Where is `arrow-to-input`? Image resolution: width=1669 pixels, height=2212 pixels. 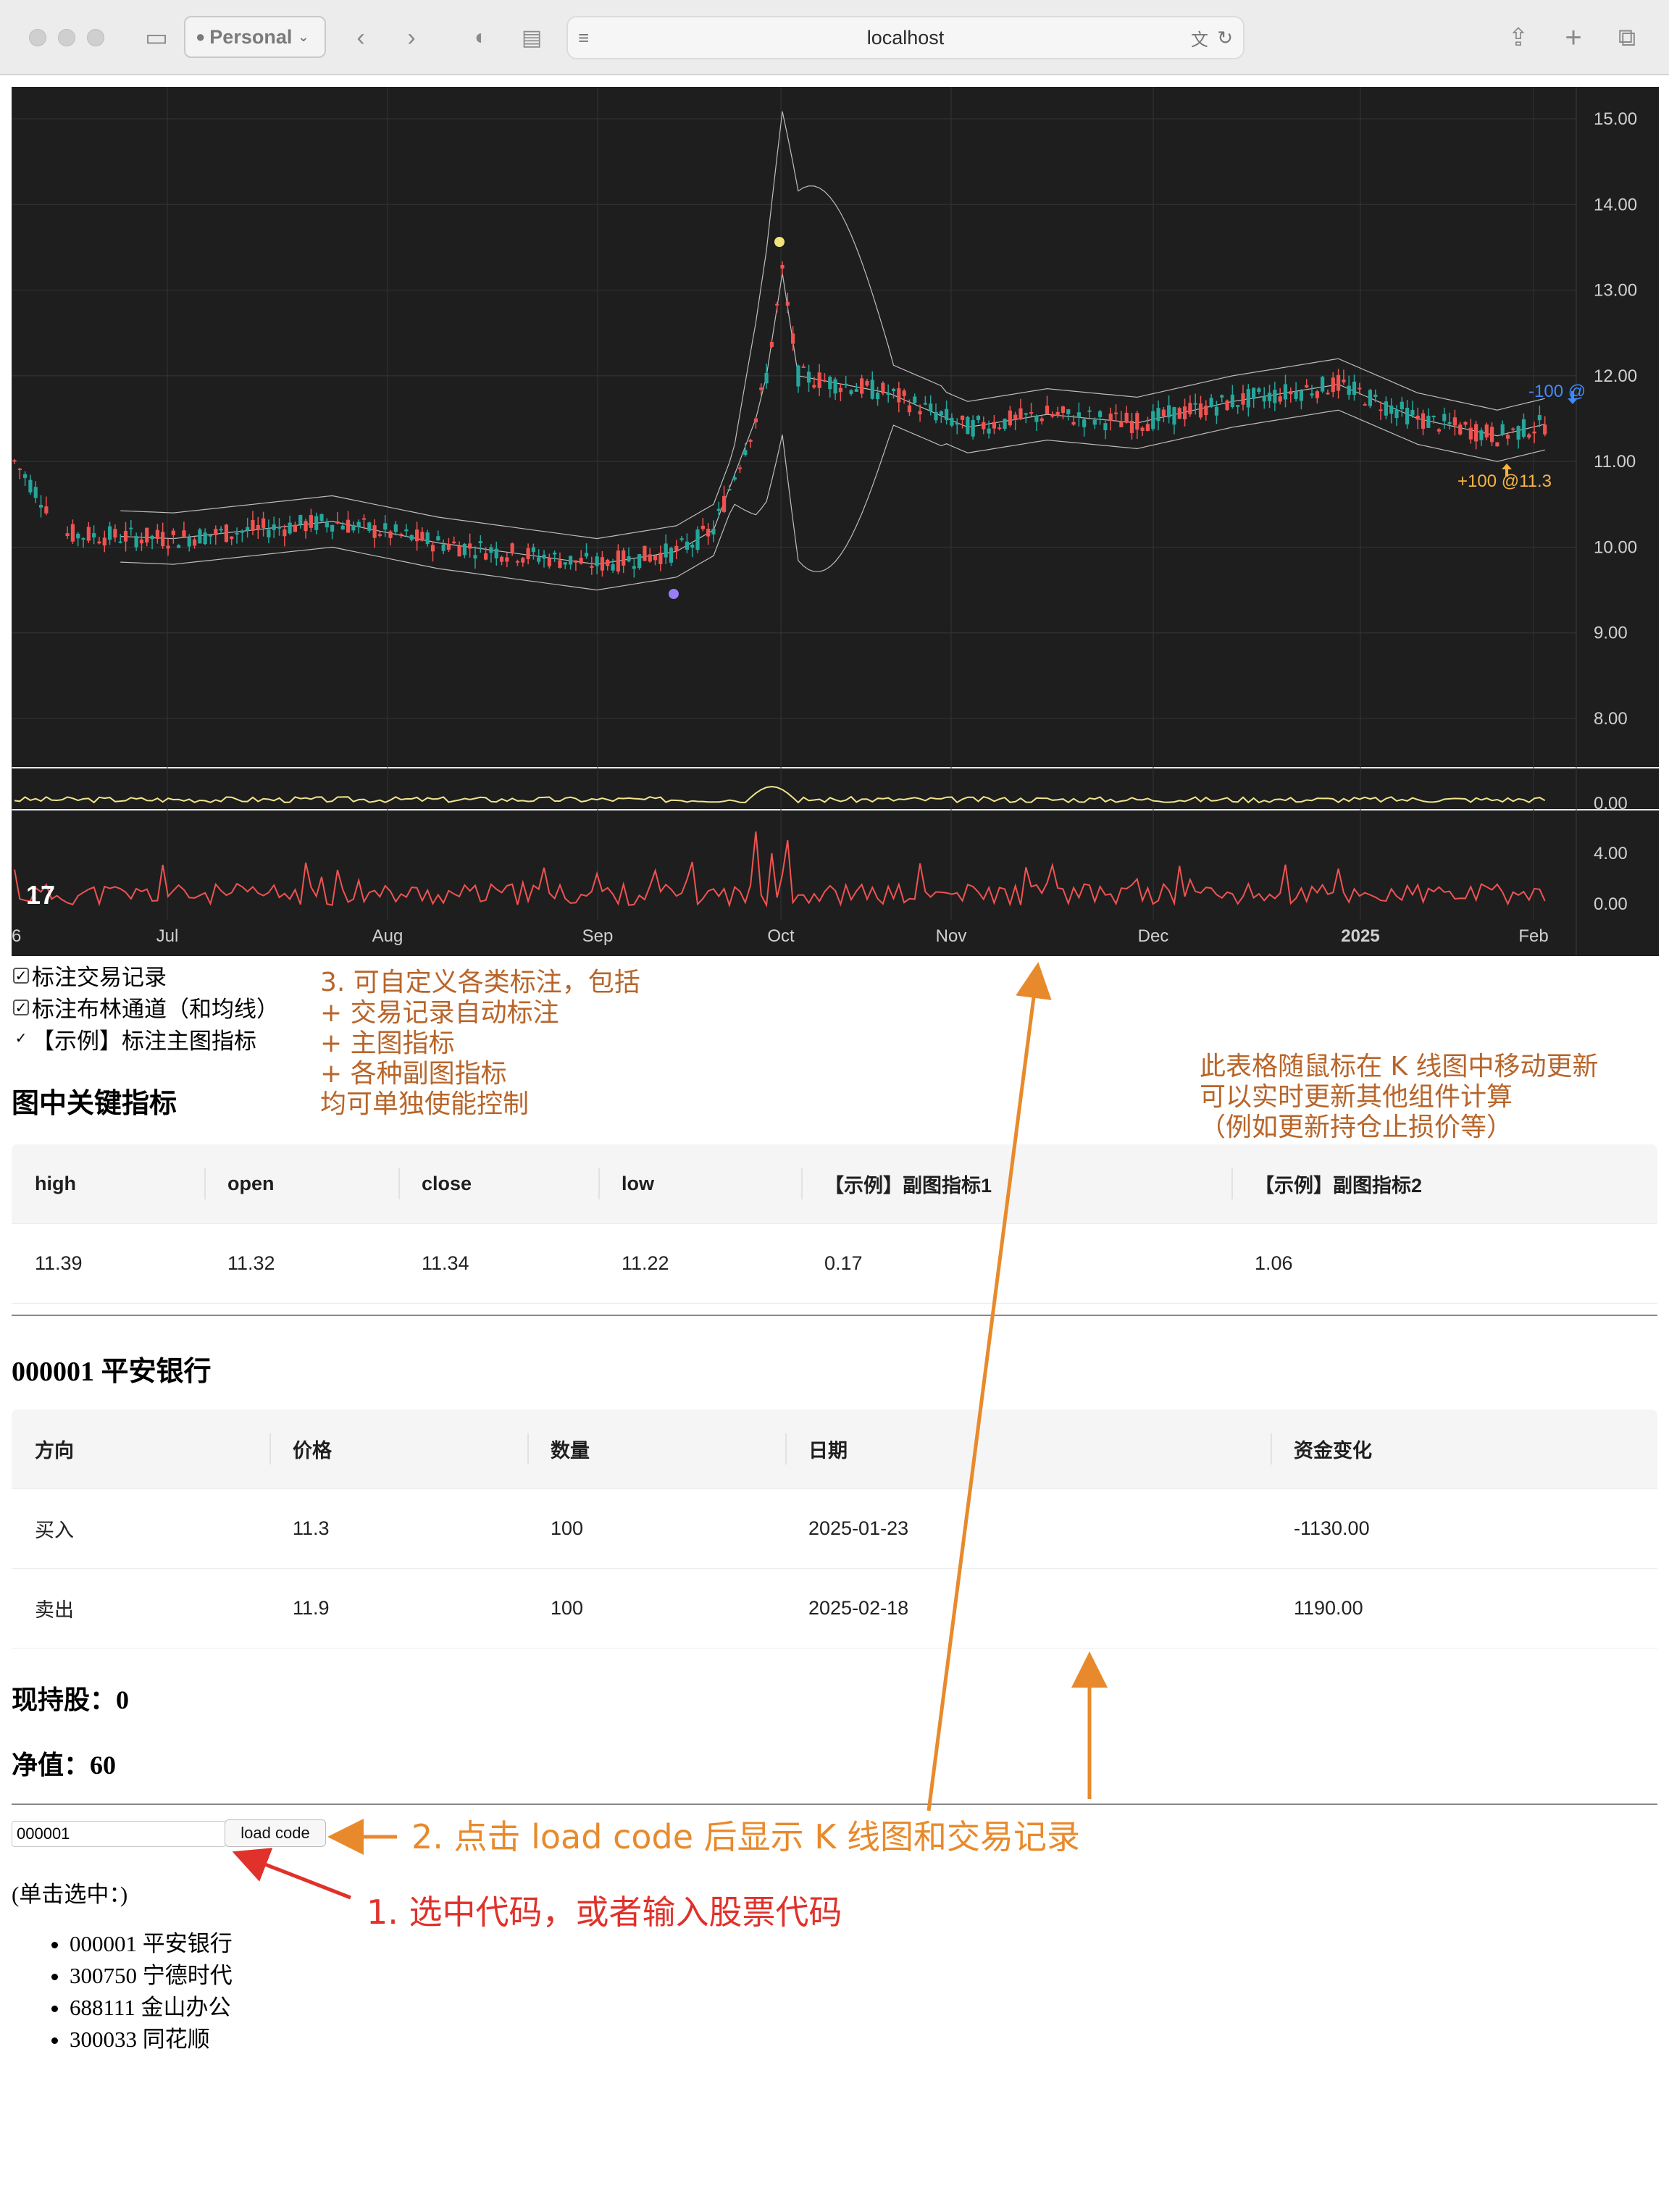 arrow-to-input is located at coordinates (291, 1874).